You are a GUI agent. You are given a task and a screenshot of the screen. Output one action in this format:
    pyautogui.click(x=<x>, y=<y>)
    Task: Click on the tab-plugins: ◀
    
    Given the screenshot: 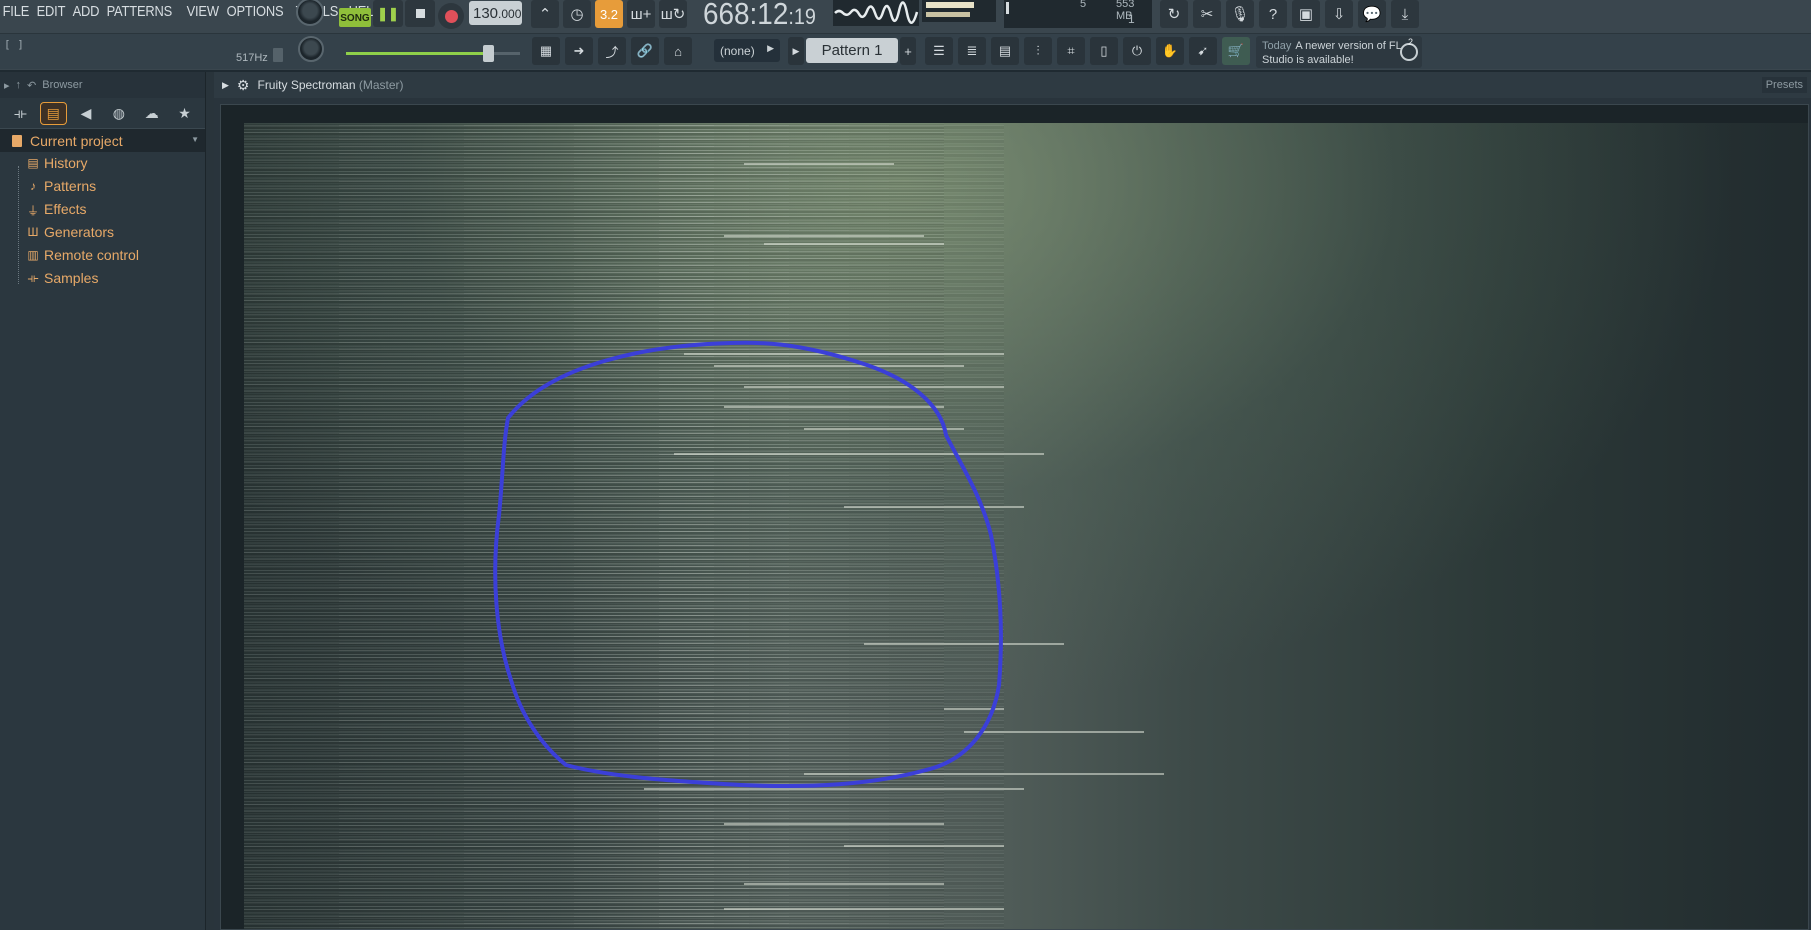 What is the action you would take?
    pyautogui.click(x=86, y=113)
    